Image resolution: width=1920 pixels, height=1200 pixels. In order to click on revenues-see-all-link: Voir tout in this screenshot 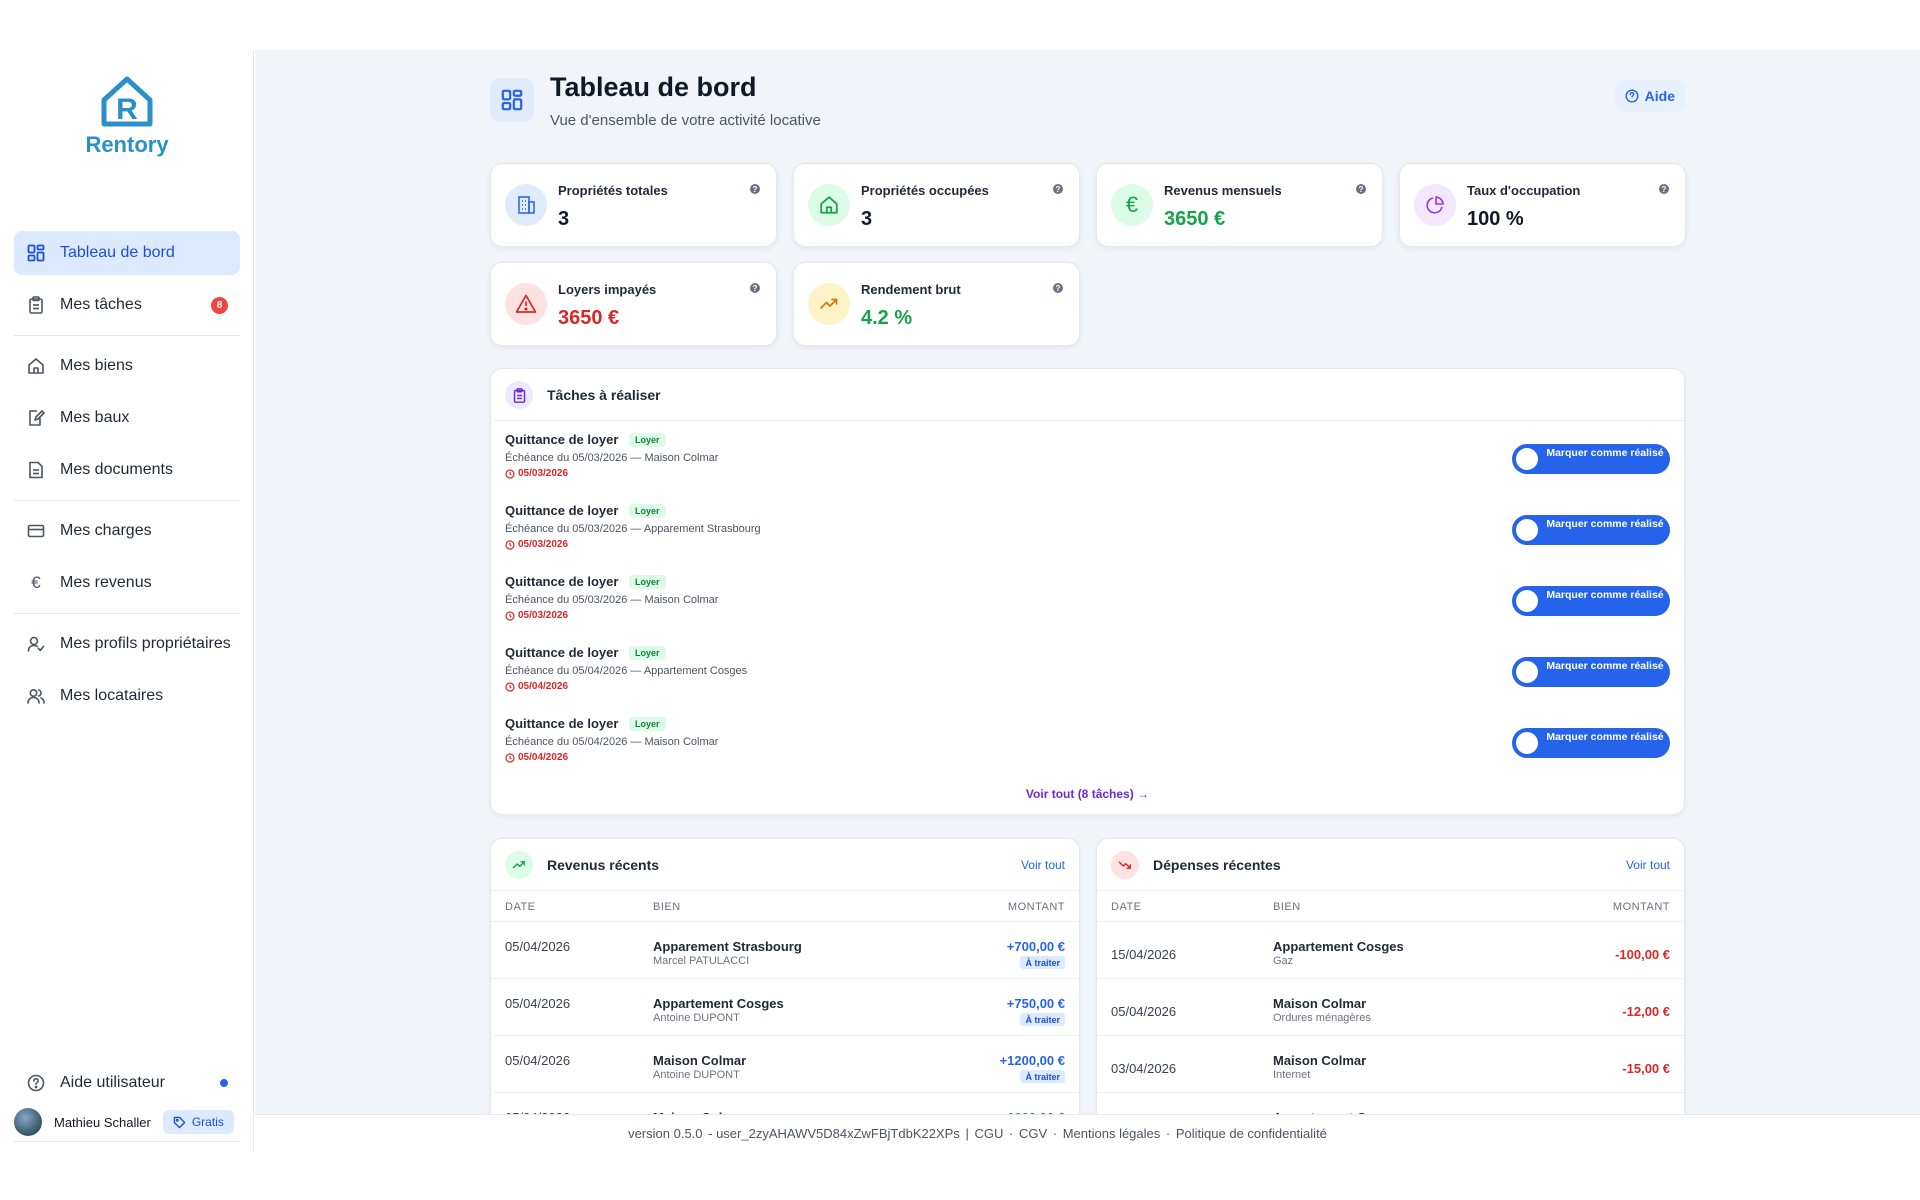, I will do `click(1043, 865)`.